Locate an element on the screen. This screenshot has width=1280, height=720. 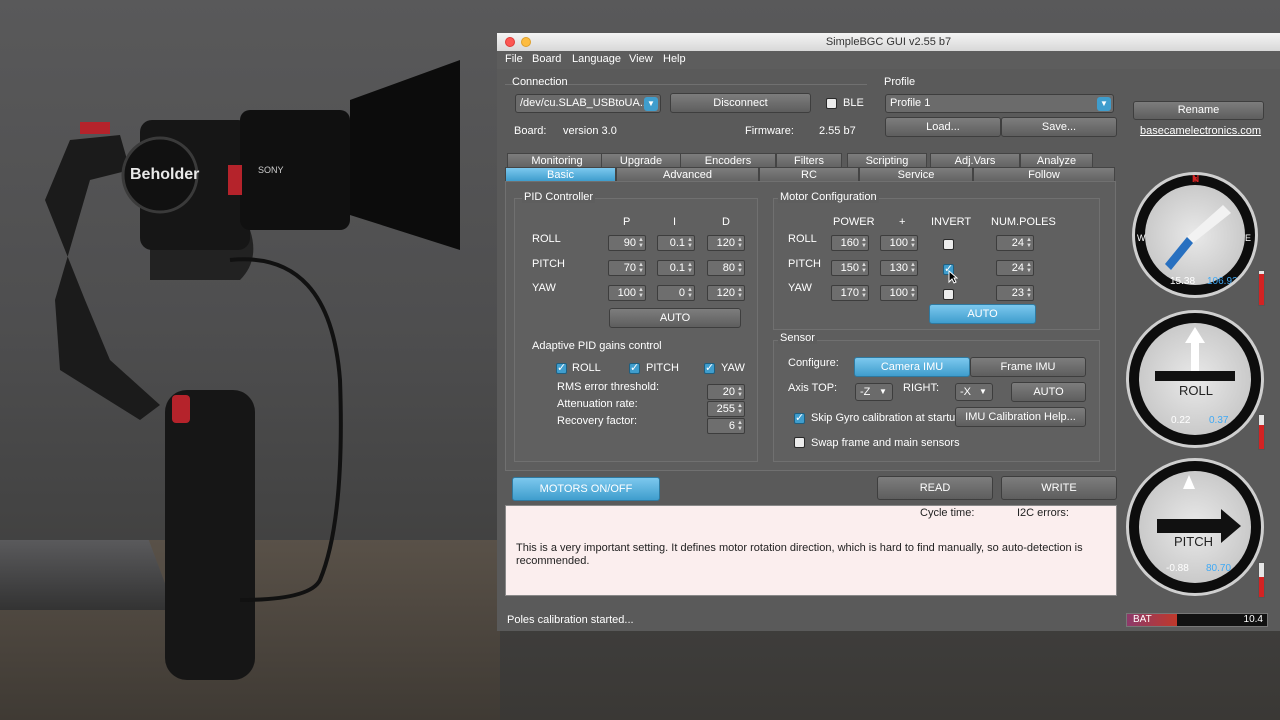
attenuation-input: 255 ▲ ▼ is located at coordinates (726, 409).